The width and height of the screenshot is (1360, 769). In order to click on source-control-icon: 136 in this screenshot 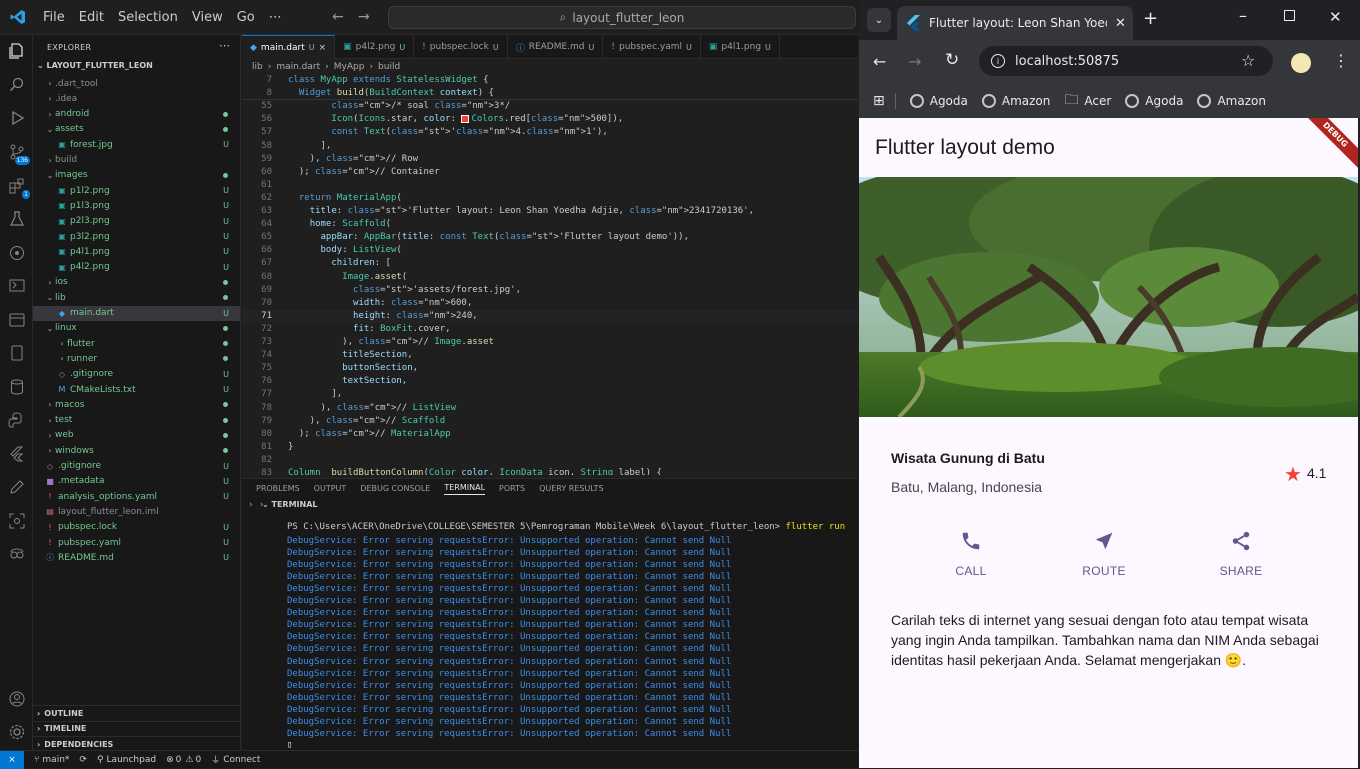, I will do `click(18, 153)`.